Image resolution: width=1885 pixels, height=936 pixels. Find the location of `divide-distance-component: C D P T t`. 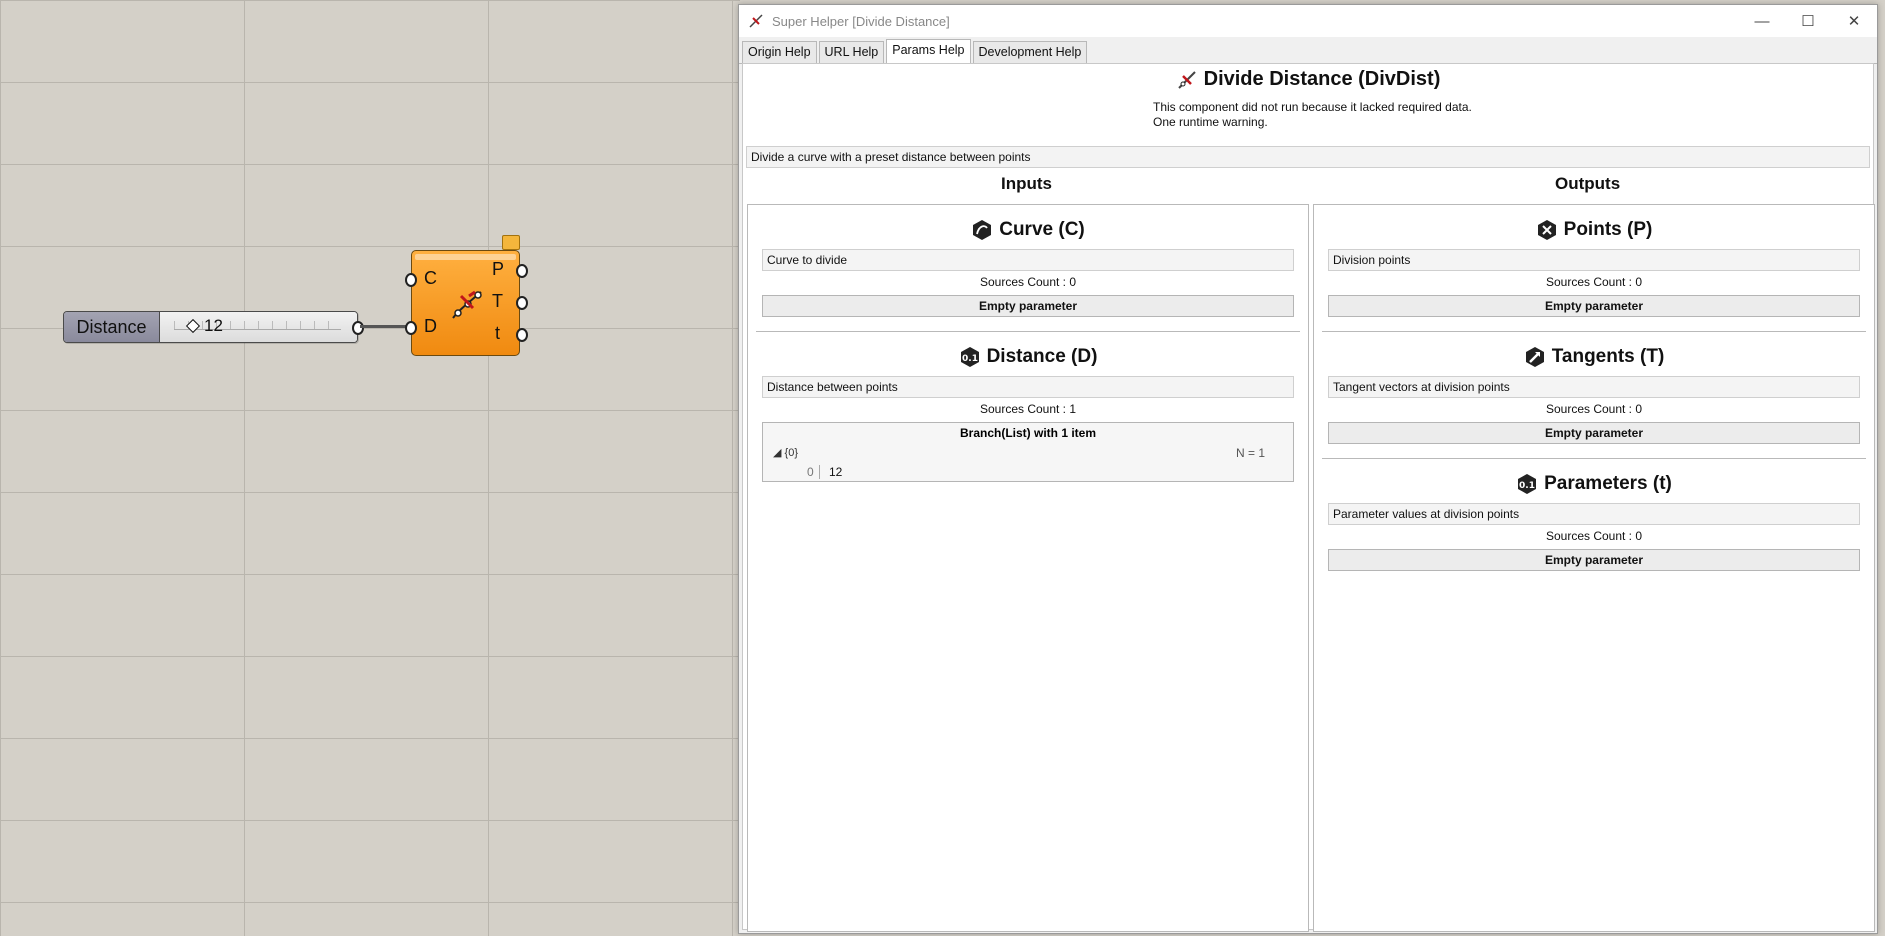

divide-distance-component: C D P T t is located at coordinates (465, 303).